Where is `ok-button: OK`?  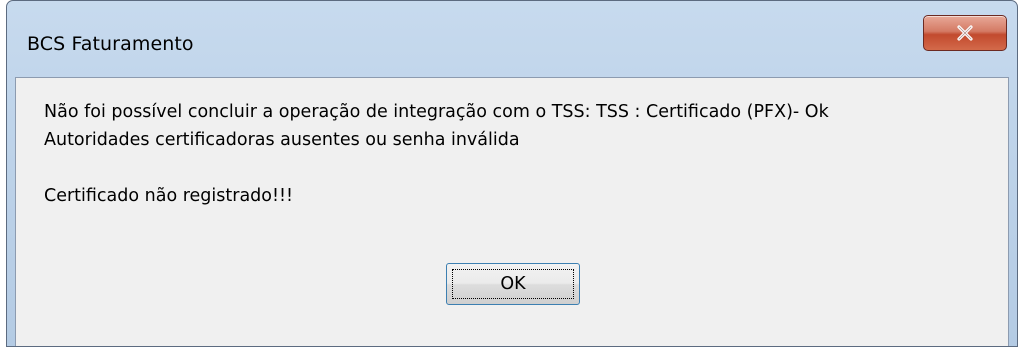
ok-button: OK is located at coordinates (513, 284).